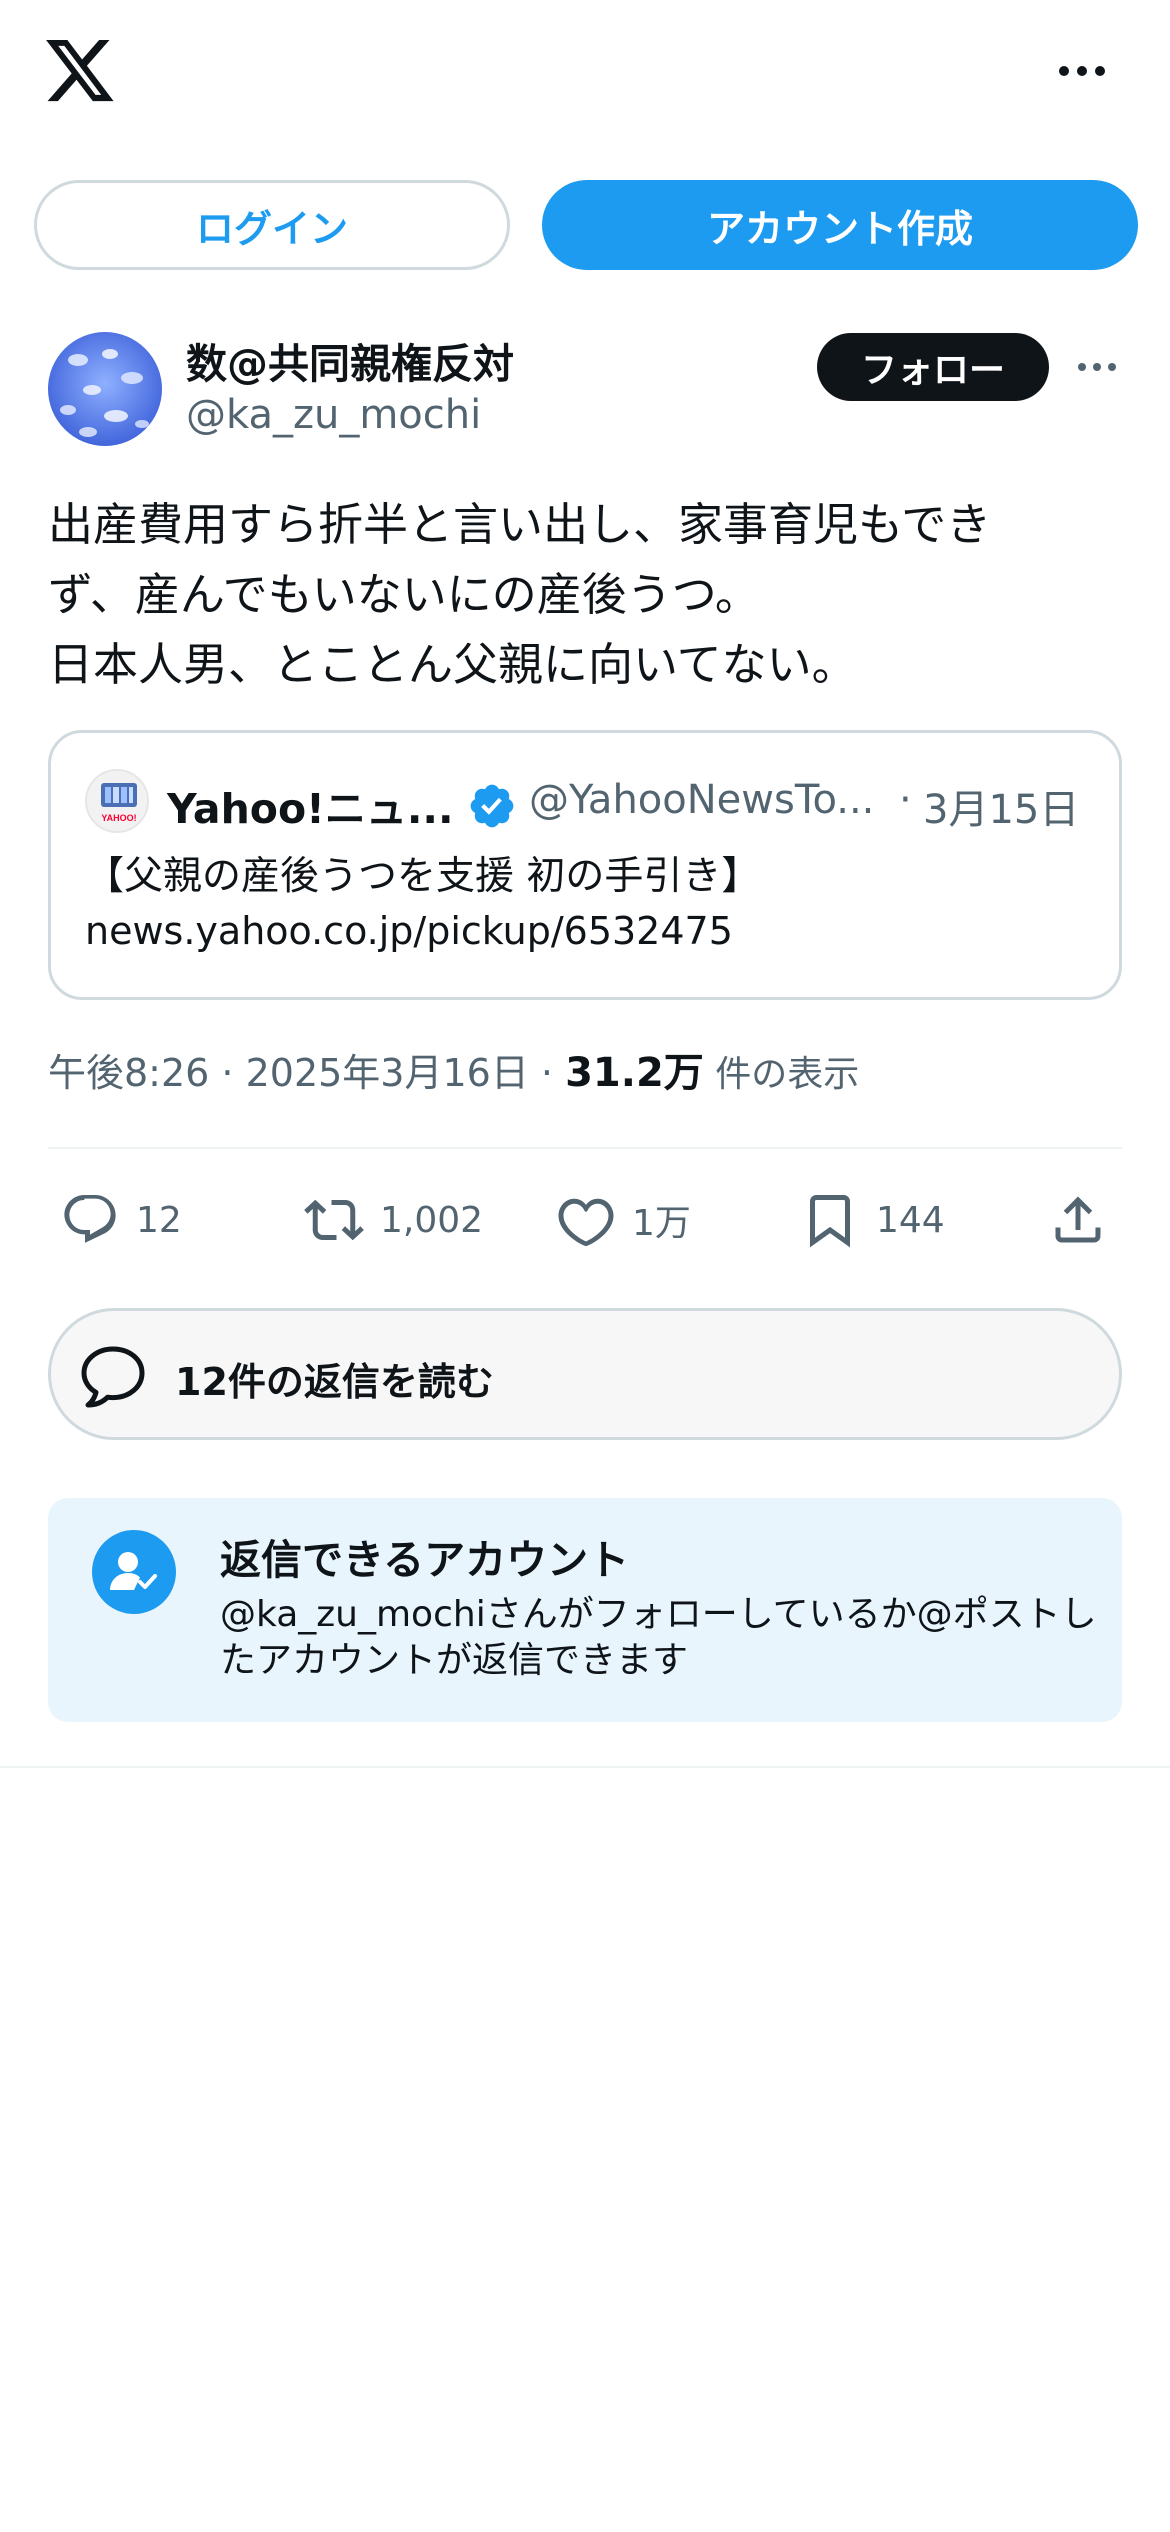 Image resolution: width=1170 pixels, height=2532 pixels. I want to click on bookmark-icon, so click(830, 1221).